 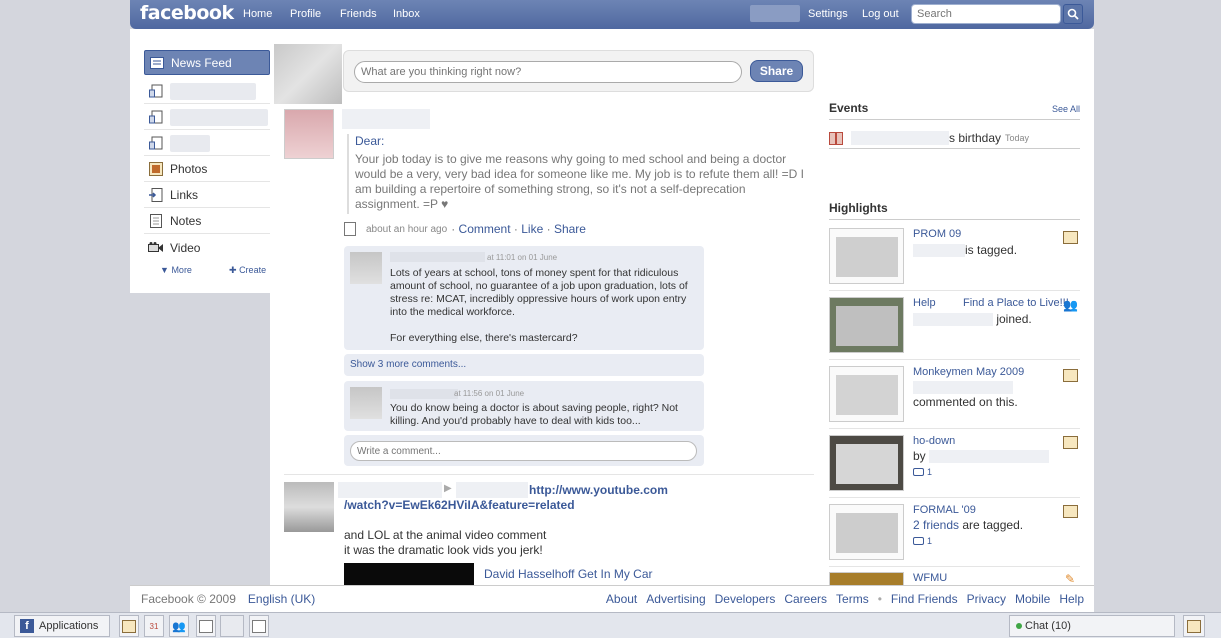 What do you see at coordinates (954, 395) in the screenshot?
I see `highlight-item: Monkeymen May 2009 commented on this.` at bounding box center [954, 395].